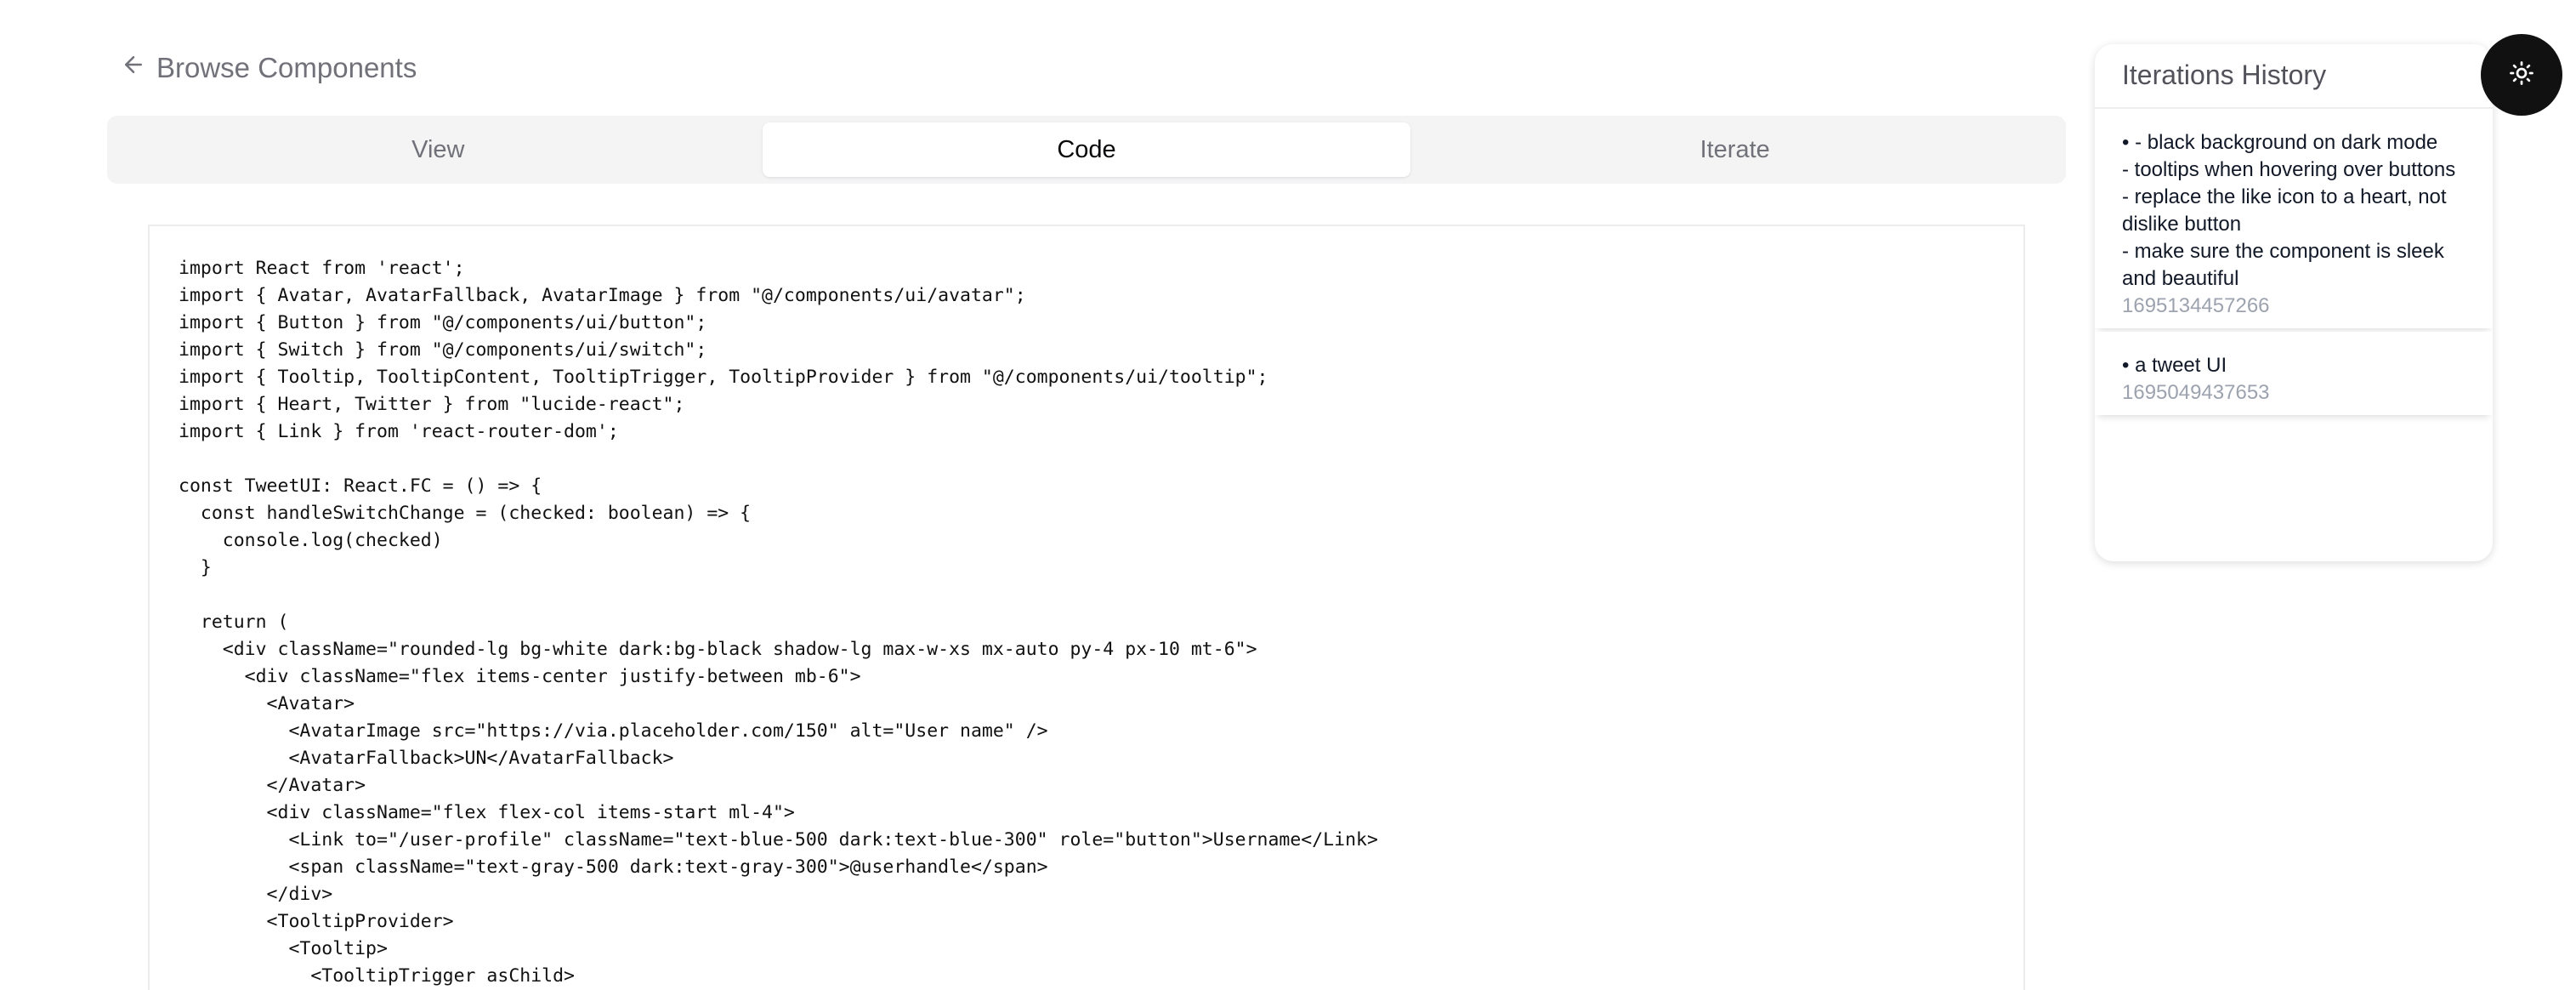  I want to click on iterations-history-title: Iterations History, so click(2294, 76).